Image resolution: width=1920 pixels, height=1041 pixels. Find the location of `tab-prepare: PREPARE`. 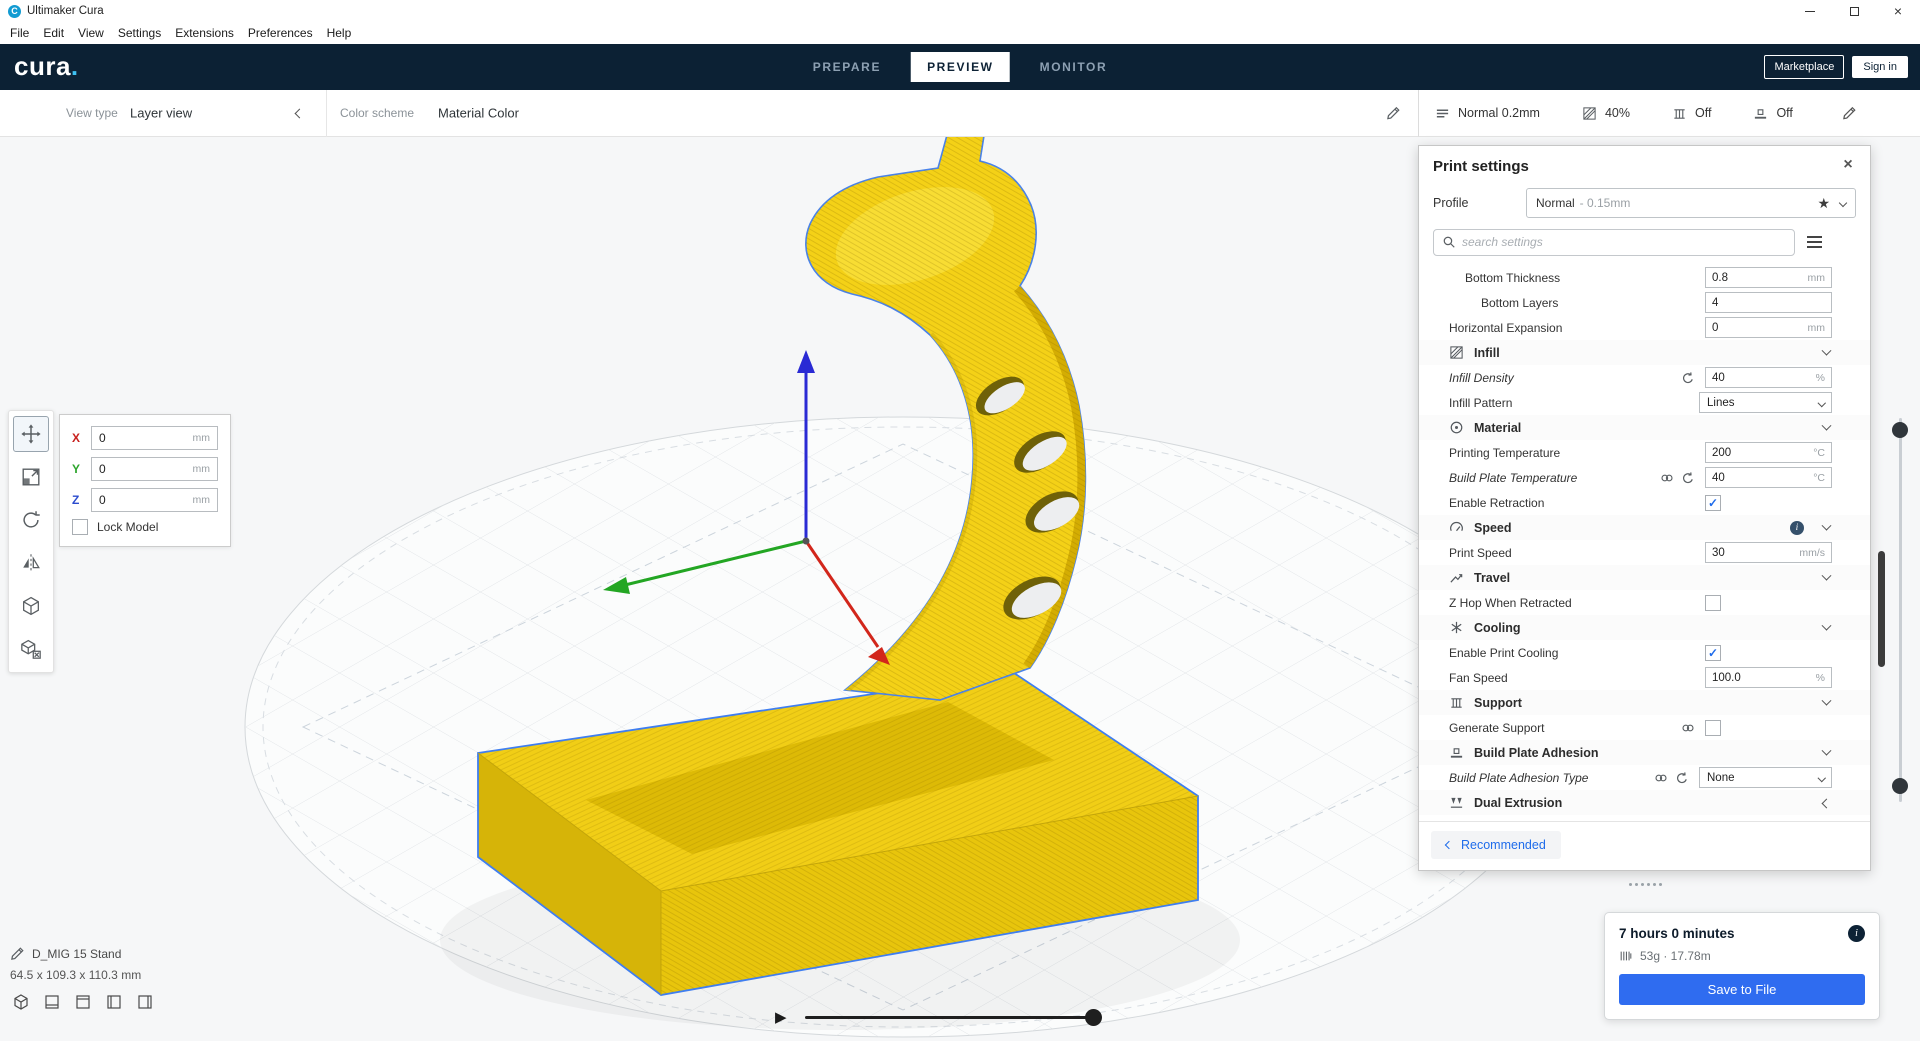

tab-prepare: PREPARE is located at coordinates (847, 67).